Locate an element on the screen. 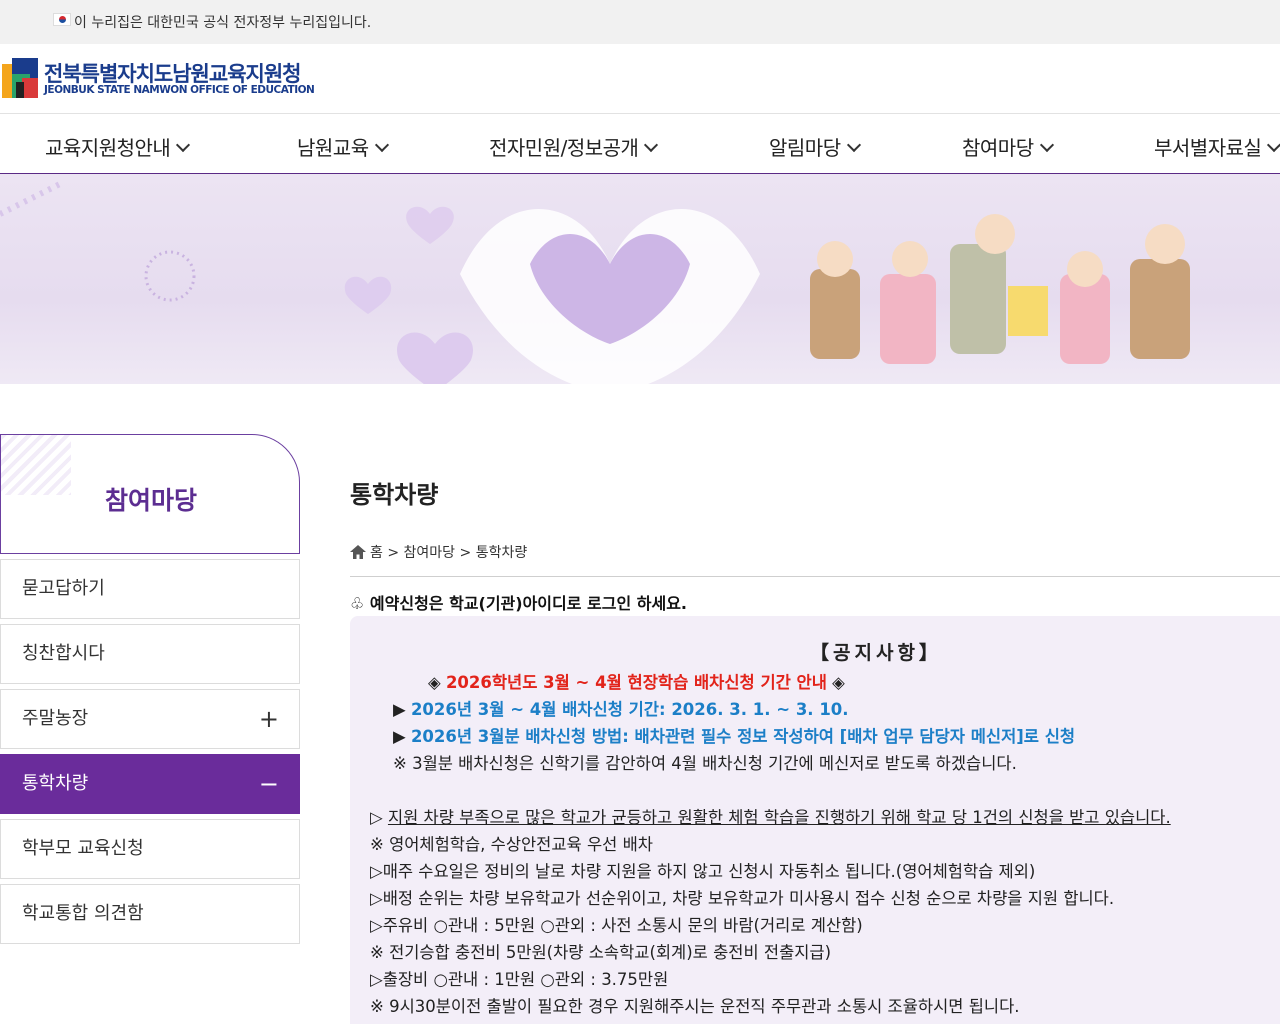 Image resolution: width=1280 pixels, height=1024 pixels. gnb-label: 부서별자료실 is located at coordinates (1208, 148).